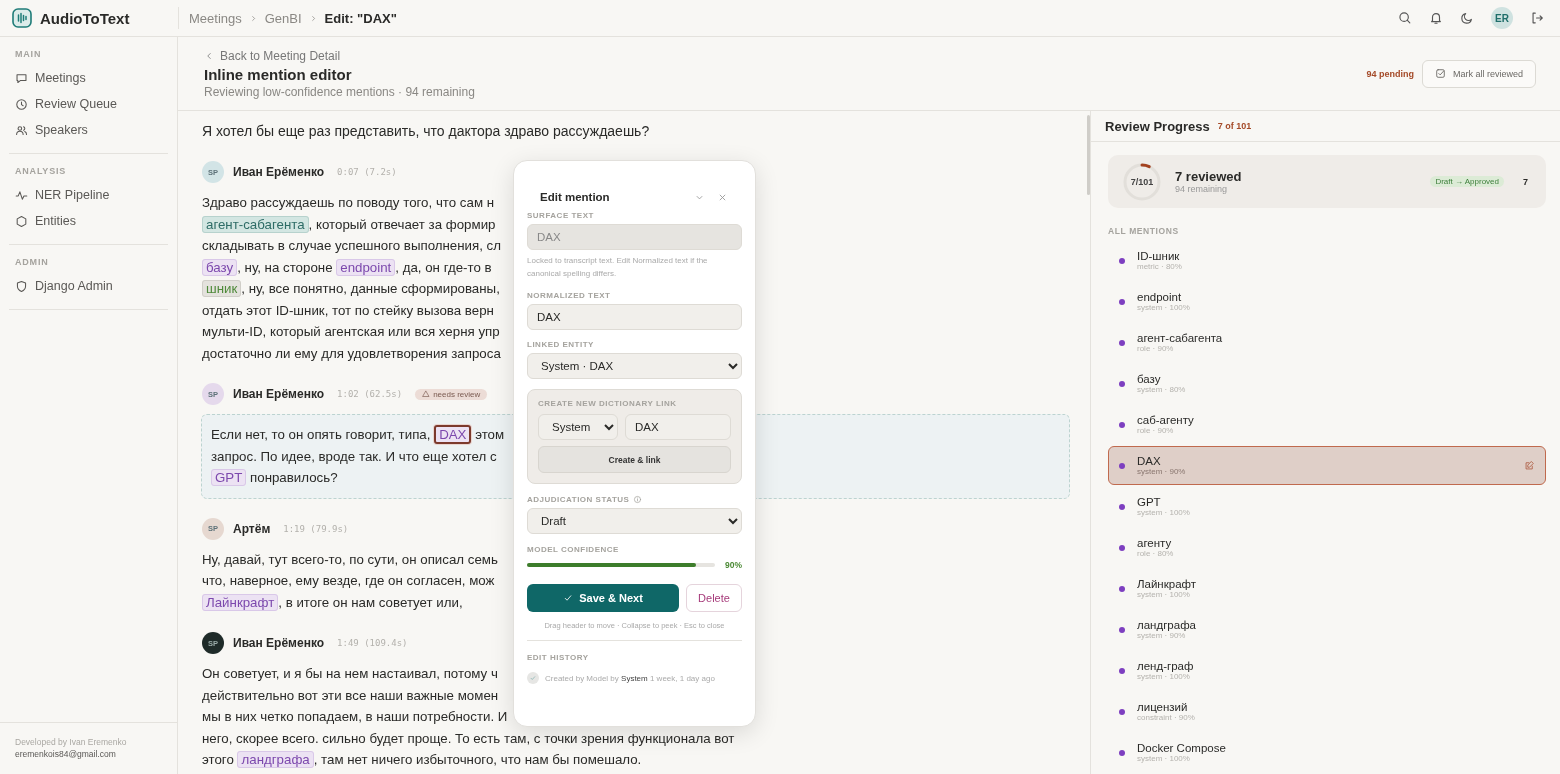 The height and width of the screenshot is (774, 1560). I want to click on sidebar-item: NER Pipeline, so click(88, 195).